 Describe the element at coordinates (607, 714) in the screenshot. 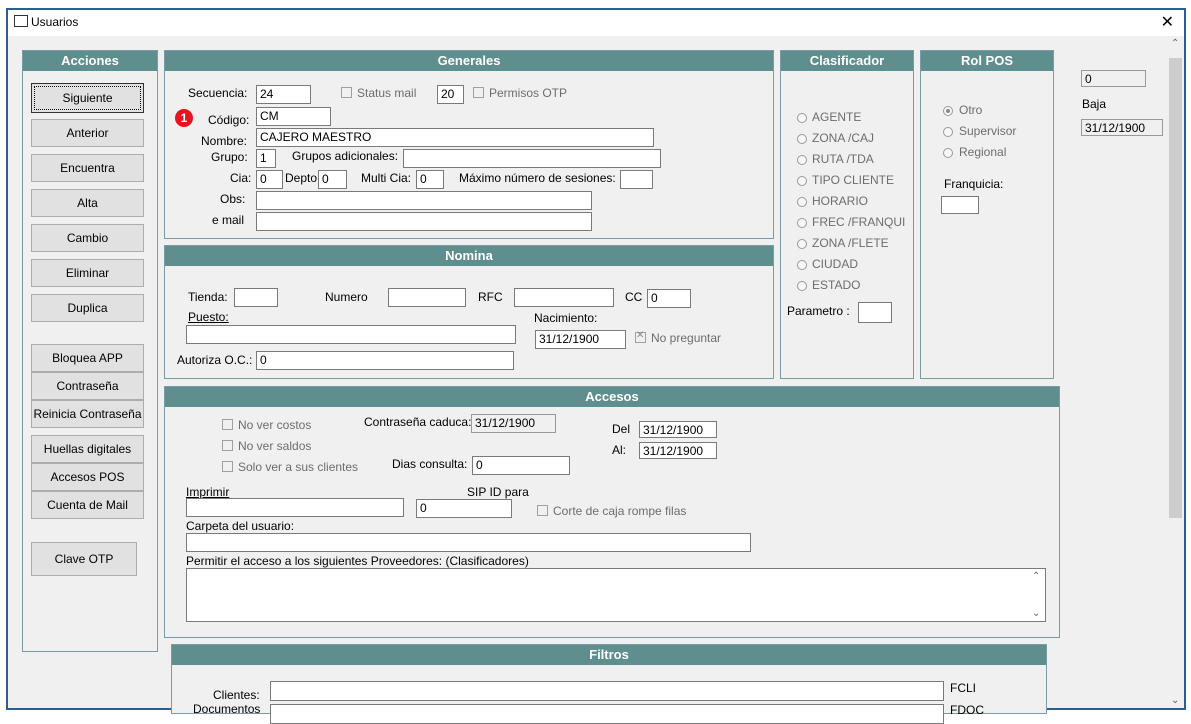

I see `documentos-field` at that location.